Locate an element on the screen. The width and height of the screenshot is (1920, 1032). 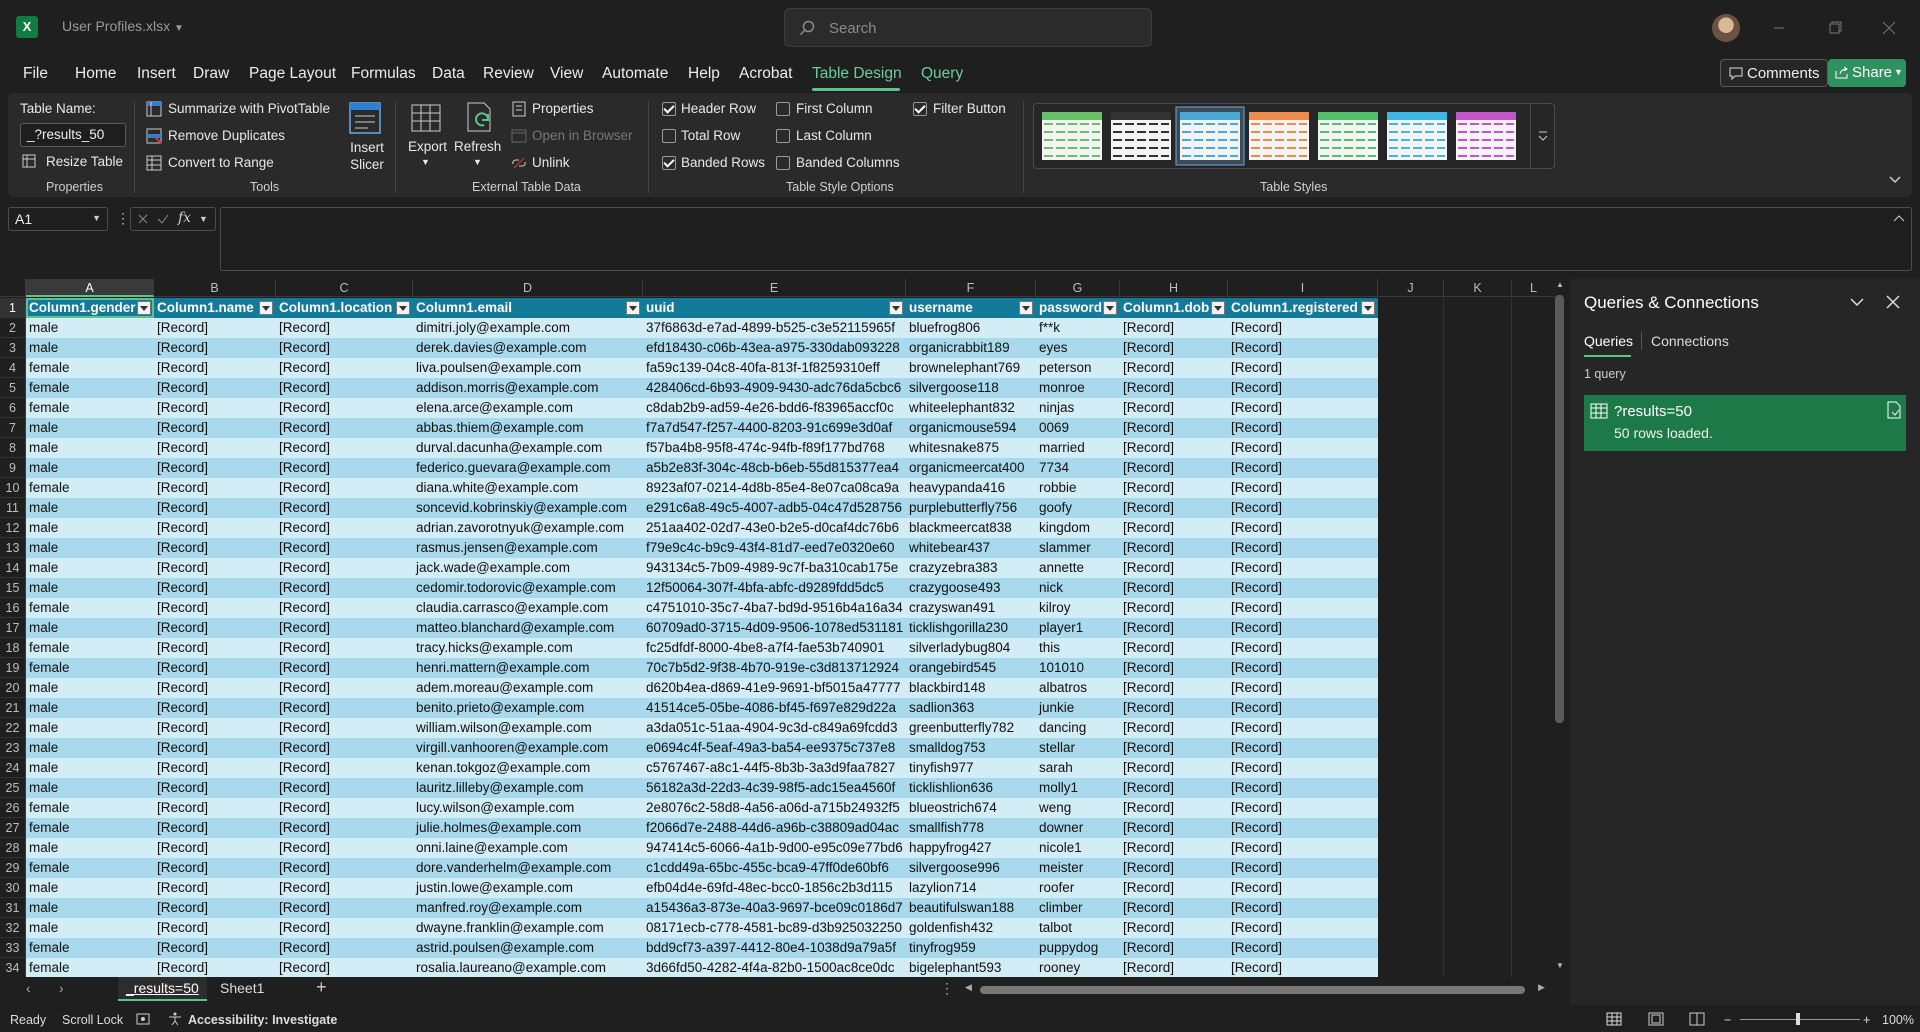
table-header-cell: Column1.location is located at coordinates (344, 308).